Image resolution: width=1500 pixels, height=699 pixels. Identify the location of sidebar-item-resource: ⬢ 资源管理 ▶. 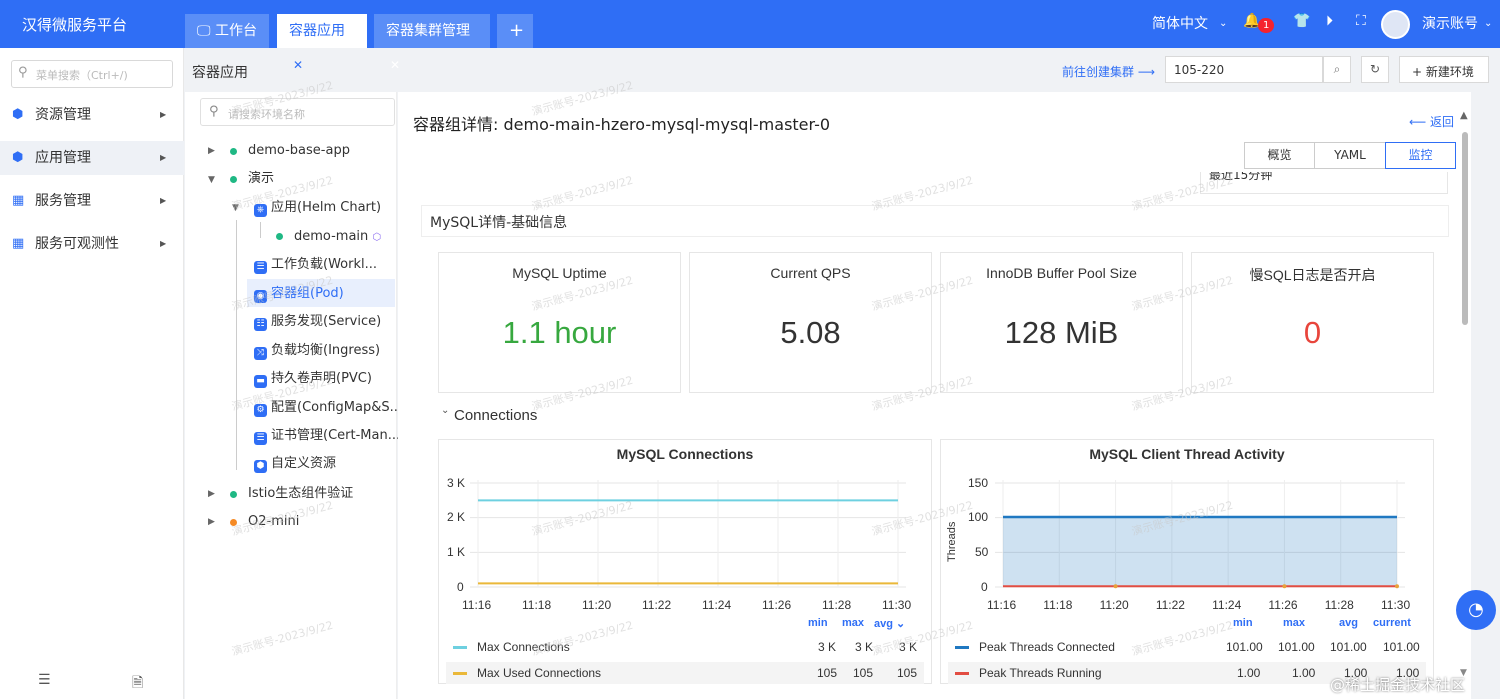
(92, 115).